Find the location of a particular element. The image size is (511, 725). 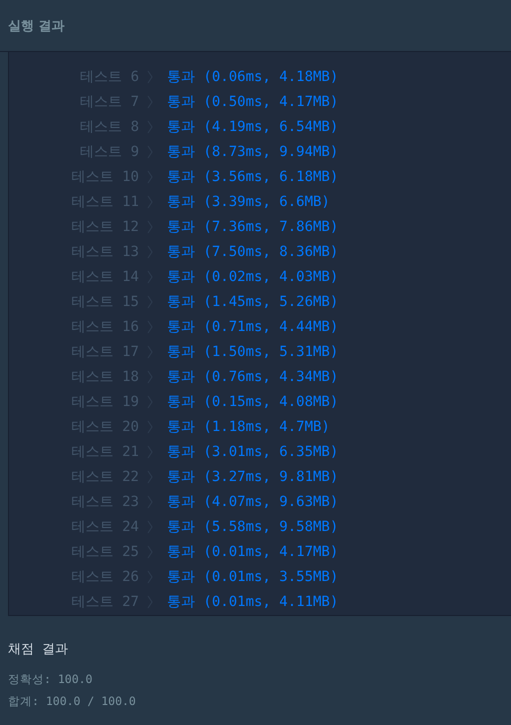

test-result: 통과 (0.01ms, 4.11MB) is located at coordinates (252, 601).